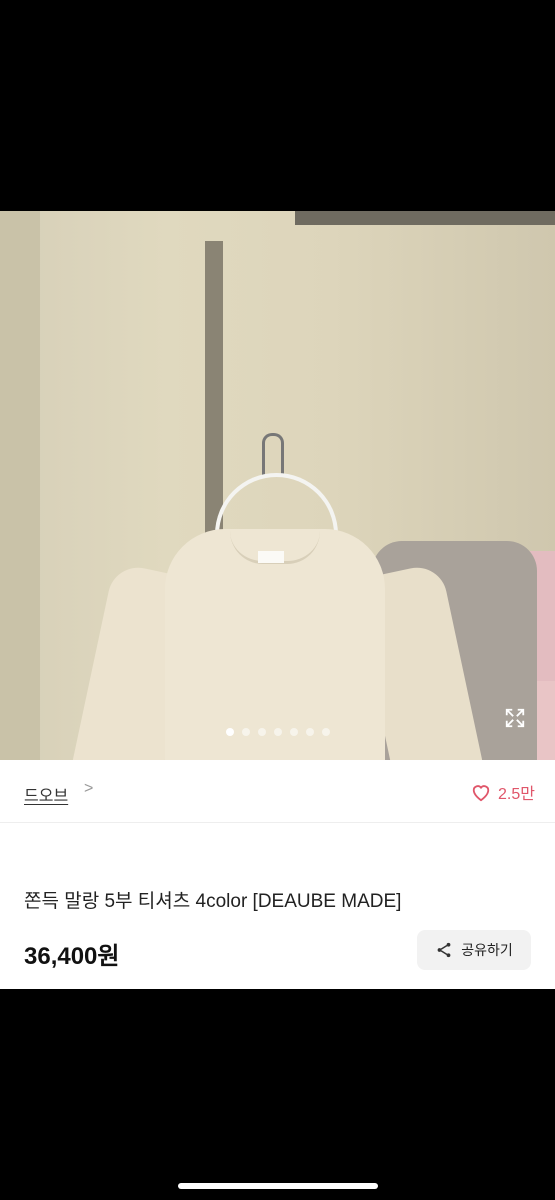 Image resolution: width=555 pixels, height=1200 pixels. I want to click on brand-row: 드오브 > 2.5만, so click(277, 791).